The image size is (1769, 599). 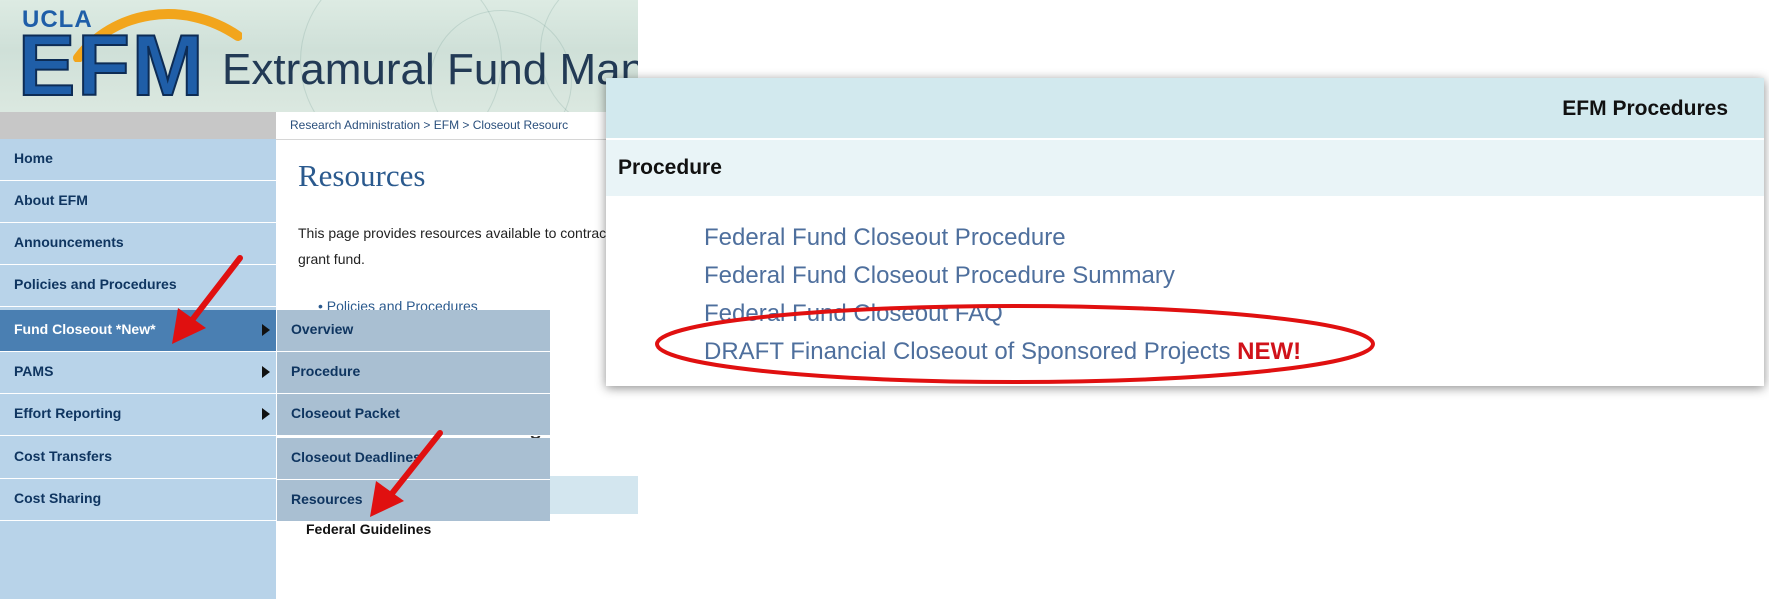 What do you see at coordinates (138, 458) in the screenshot?
I see `sidebar-item-cost-transfers: Cost Transfers` at bounding box center [138, 458].